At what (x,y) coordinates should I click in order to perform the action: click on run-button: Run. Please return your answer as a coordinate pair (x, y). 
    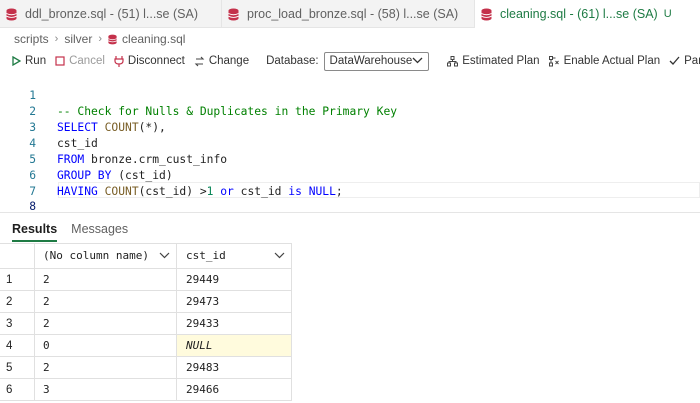
    Looking at the image, I should click on (29, 61).